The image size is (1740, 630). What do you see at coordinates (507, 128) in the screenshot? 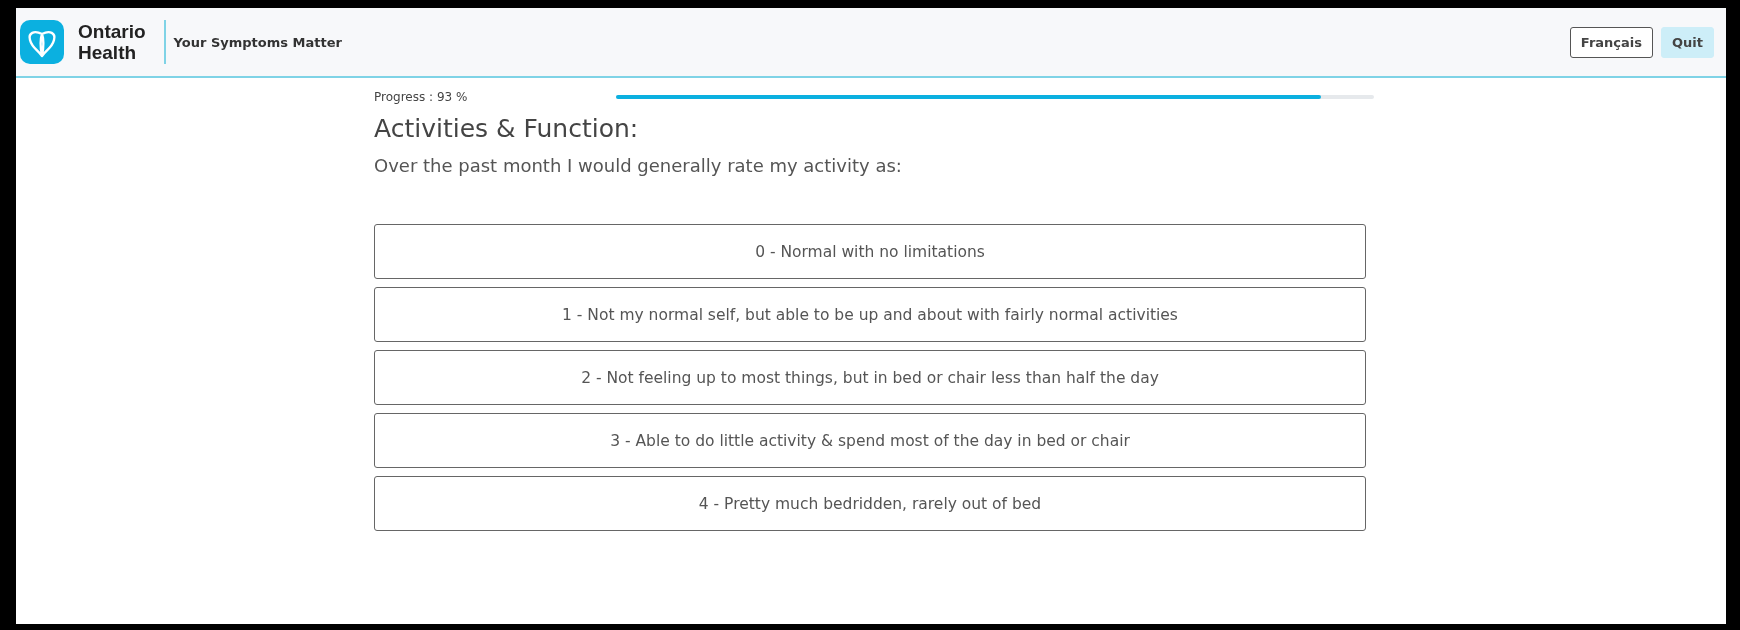
I see `section-title: Activities & Function:` at bounding box center [507, 128].